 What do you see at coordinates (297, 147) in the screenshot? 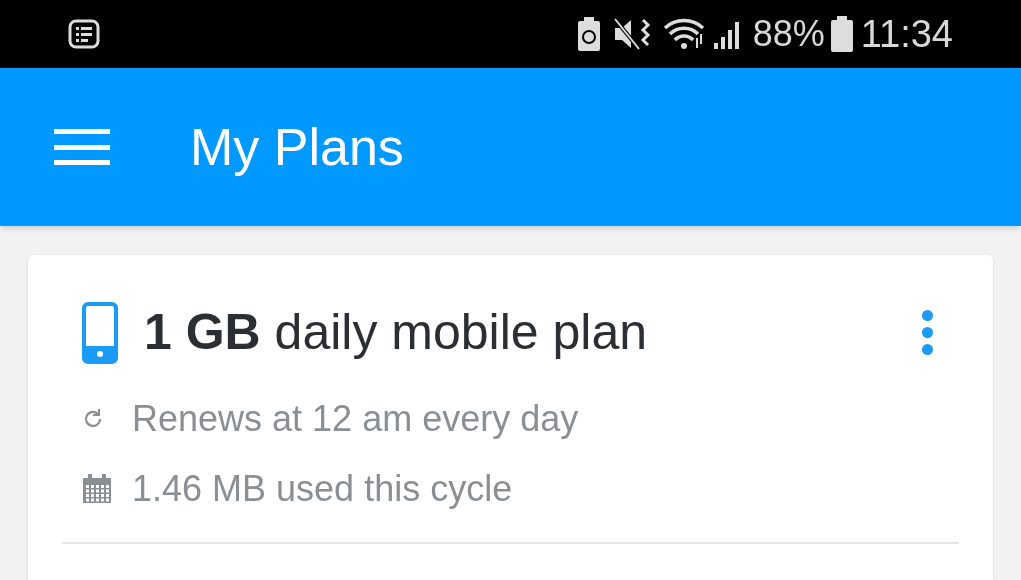
I see `page-title: My Plans` at bounding box center [297, 147].